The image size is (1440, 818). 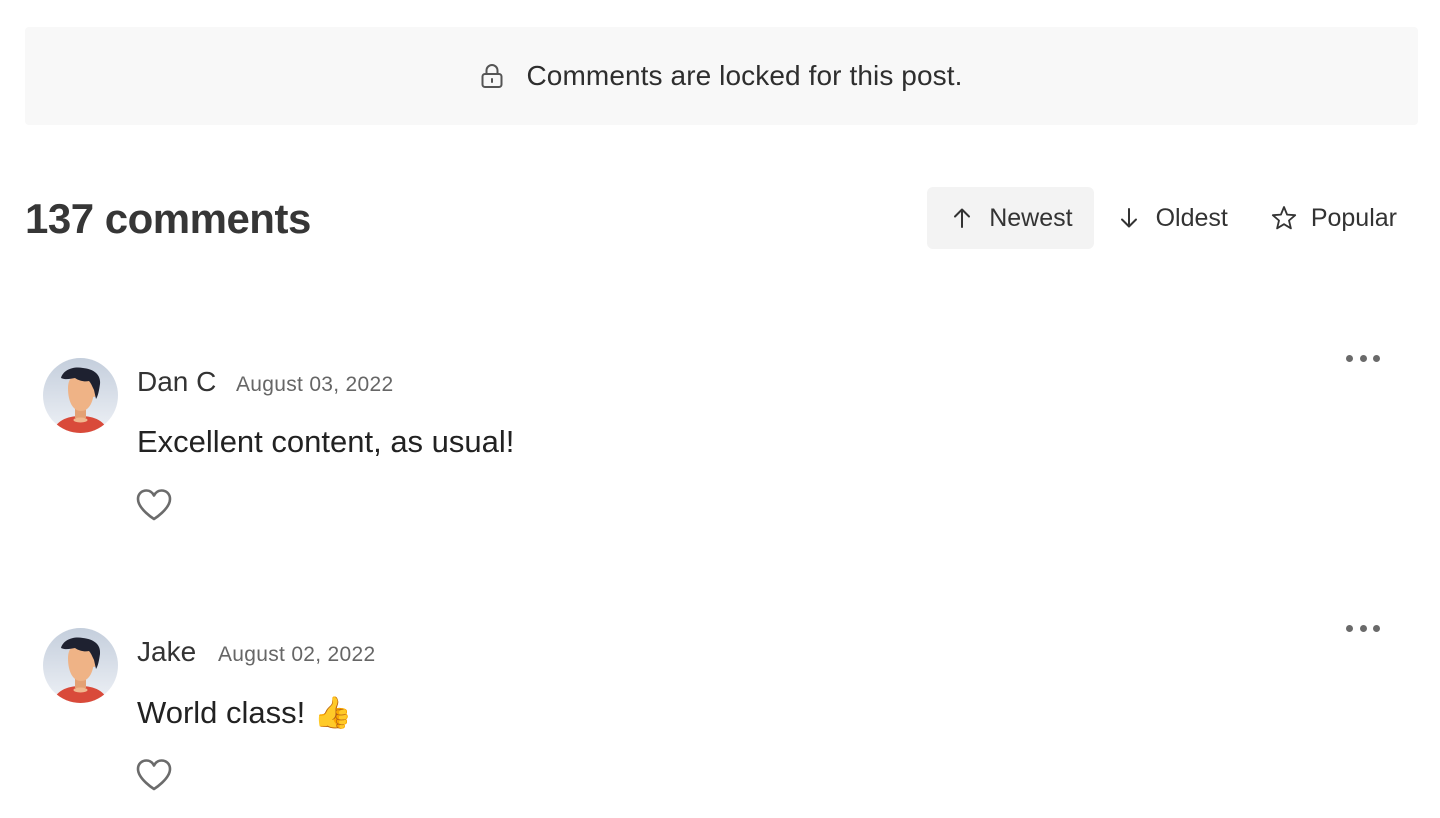 I want to click on comment-text: World class! 👍, so click(x=245, y=712).